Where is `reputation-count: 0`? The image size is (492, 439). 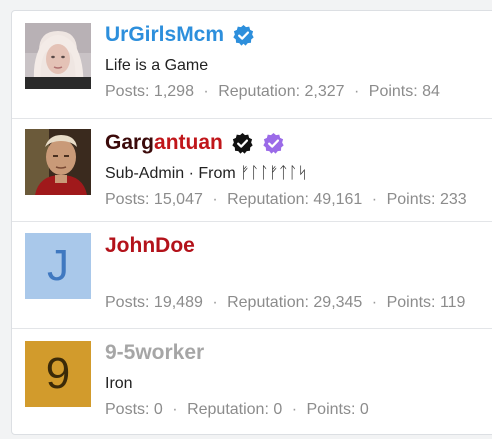
reputation-count: 0 is located at coordinates (278, 409).